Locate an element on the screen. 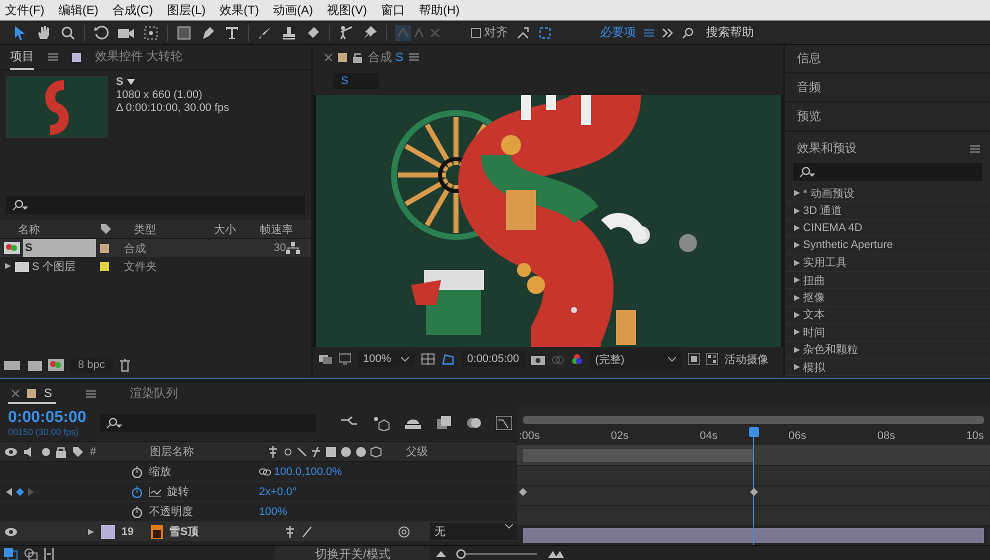  parent-dropdown: 无 is located at coordinates (473, 531).